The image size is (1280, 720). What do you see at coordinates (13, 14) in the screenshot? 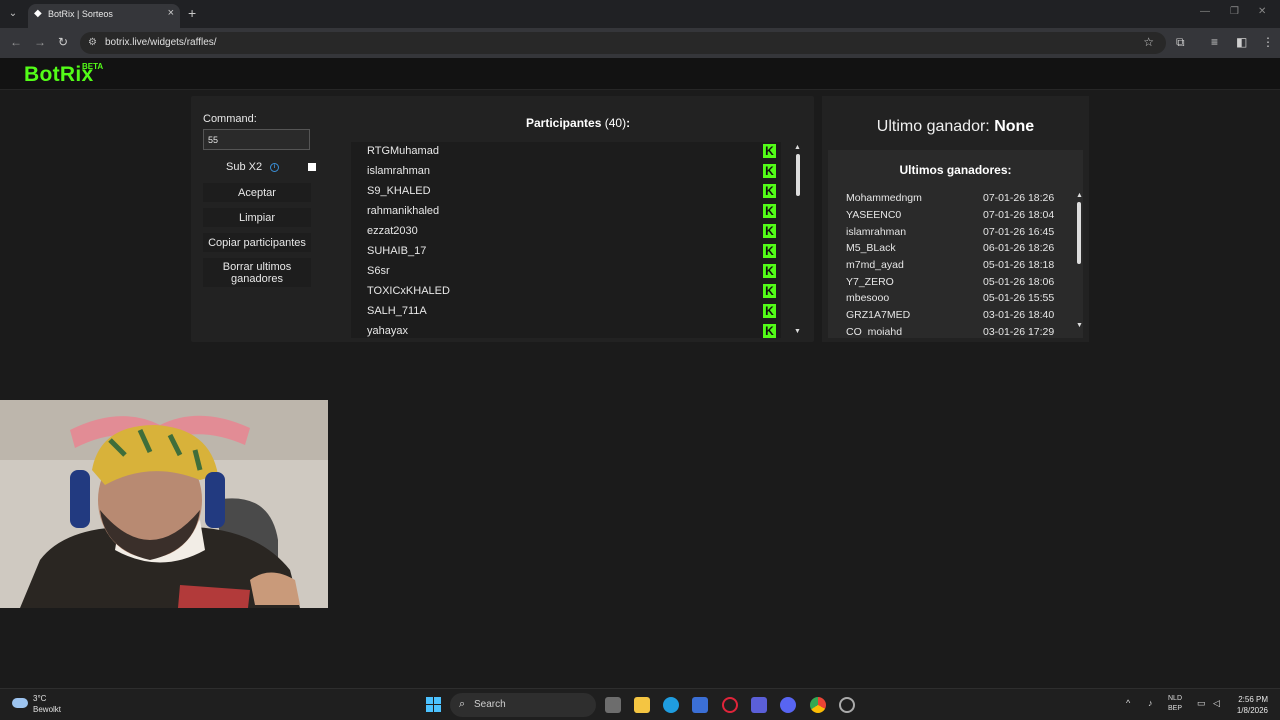
I see `tab-search-icon: ⌄` at bounding box center [13, 14].